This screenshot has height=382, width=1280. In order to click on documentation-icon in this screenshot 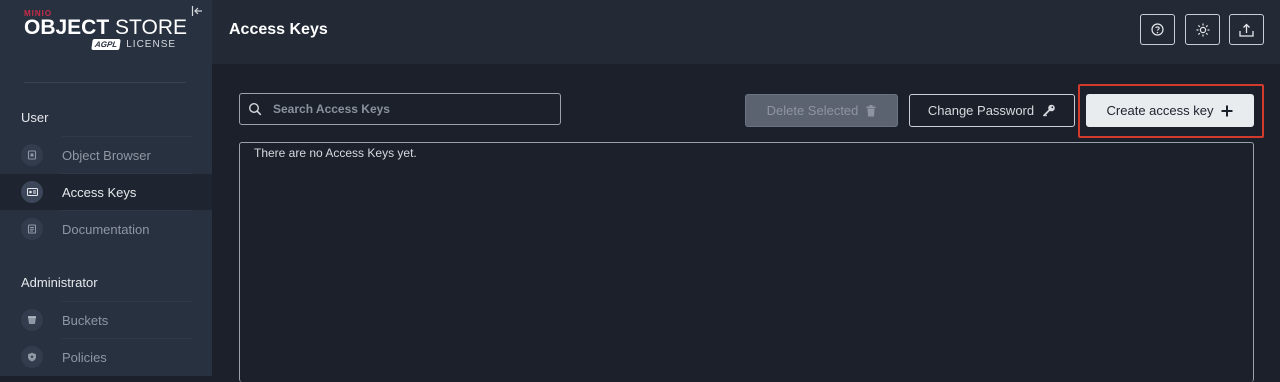, I will do `click(32, 229)`.